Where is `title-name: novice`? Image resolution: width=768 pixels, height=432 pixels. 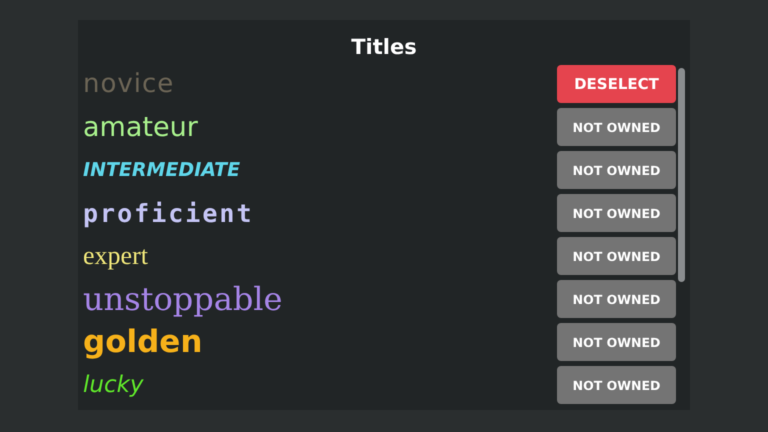 title-name: novice is located at coordinates (128, 84).